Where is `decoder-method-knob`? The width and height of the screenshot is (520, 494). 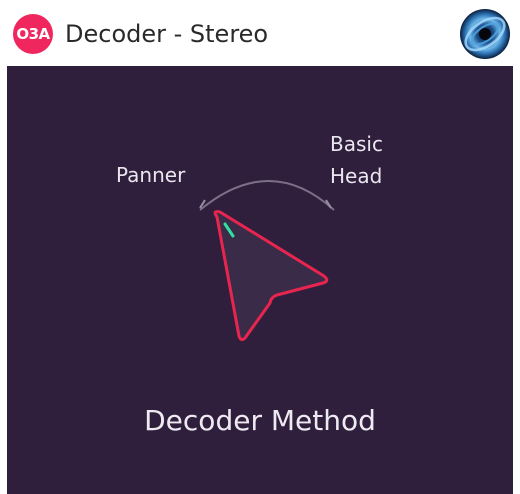 decoder-method-knob is located at coordinates (271, 276).